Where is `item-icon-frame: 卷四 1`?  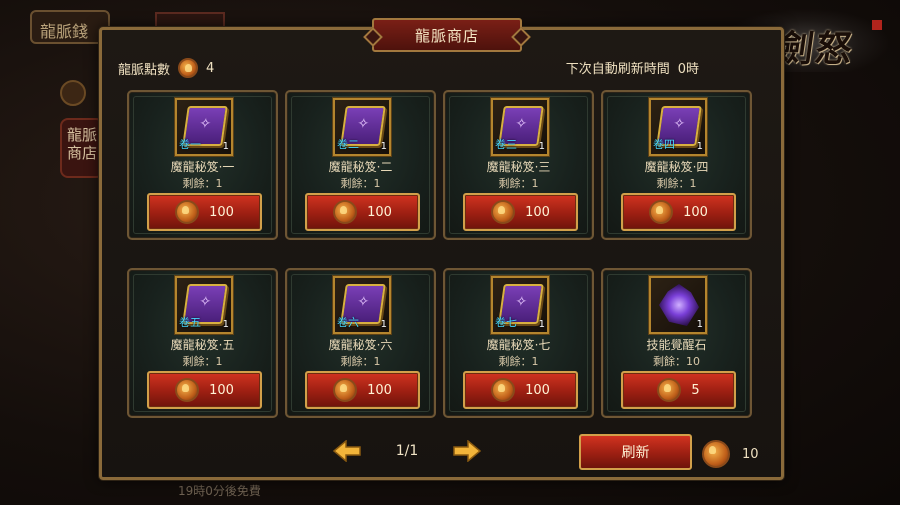
item-icon-frame: 卷四 1 is located at coordinates (678, 127).